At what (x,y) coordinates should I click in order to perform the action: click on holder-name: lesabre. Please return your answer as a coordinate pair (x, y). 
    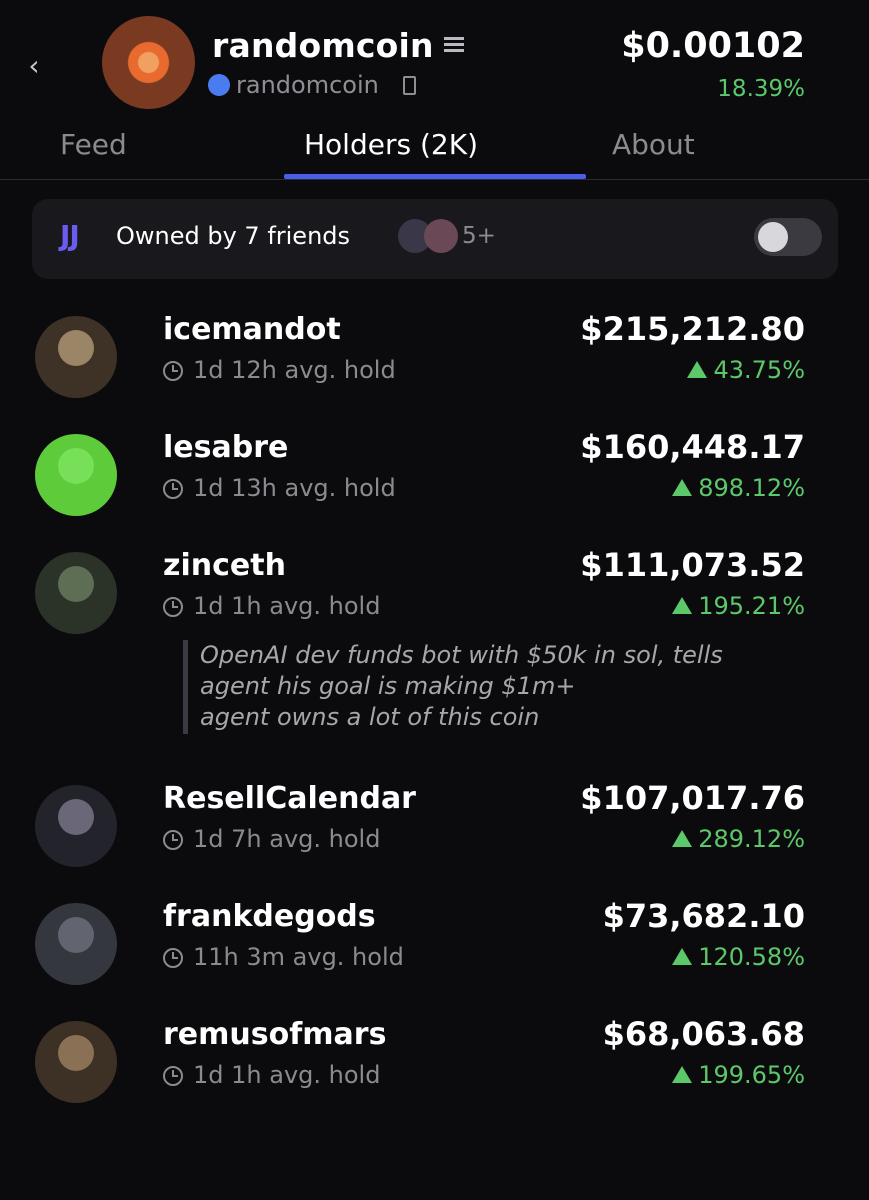
    Looking at the image, I should click on (225, 447).